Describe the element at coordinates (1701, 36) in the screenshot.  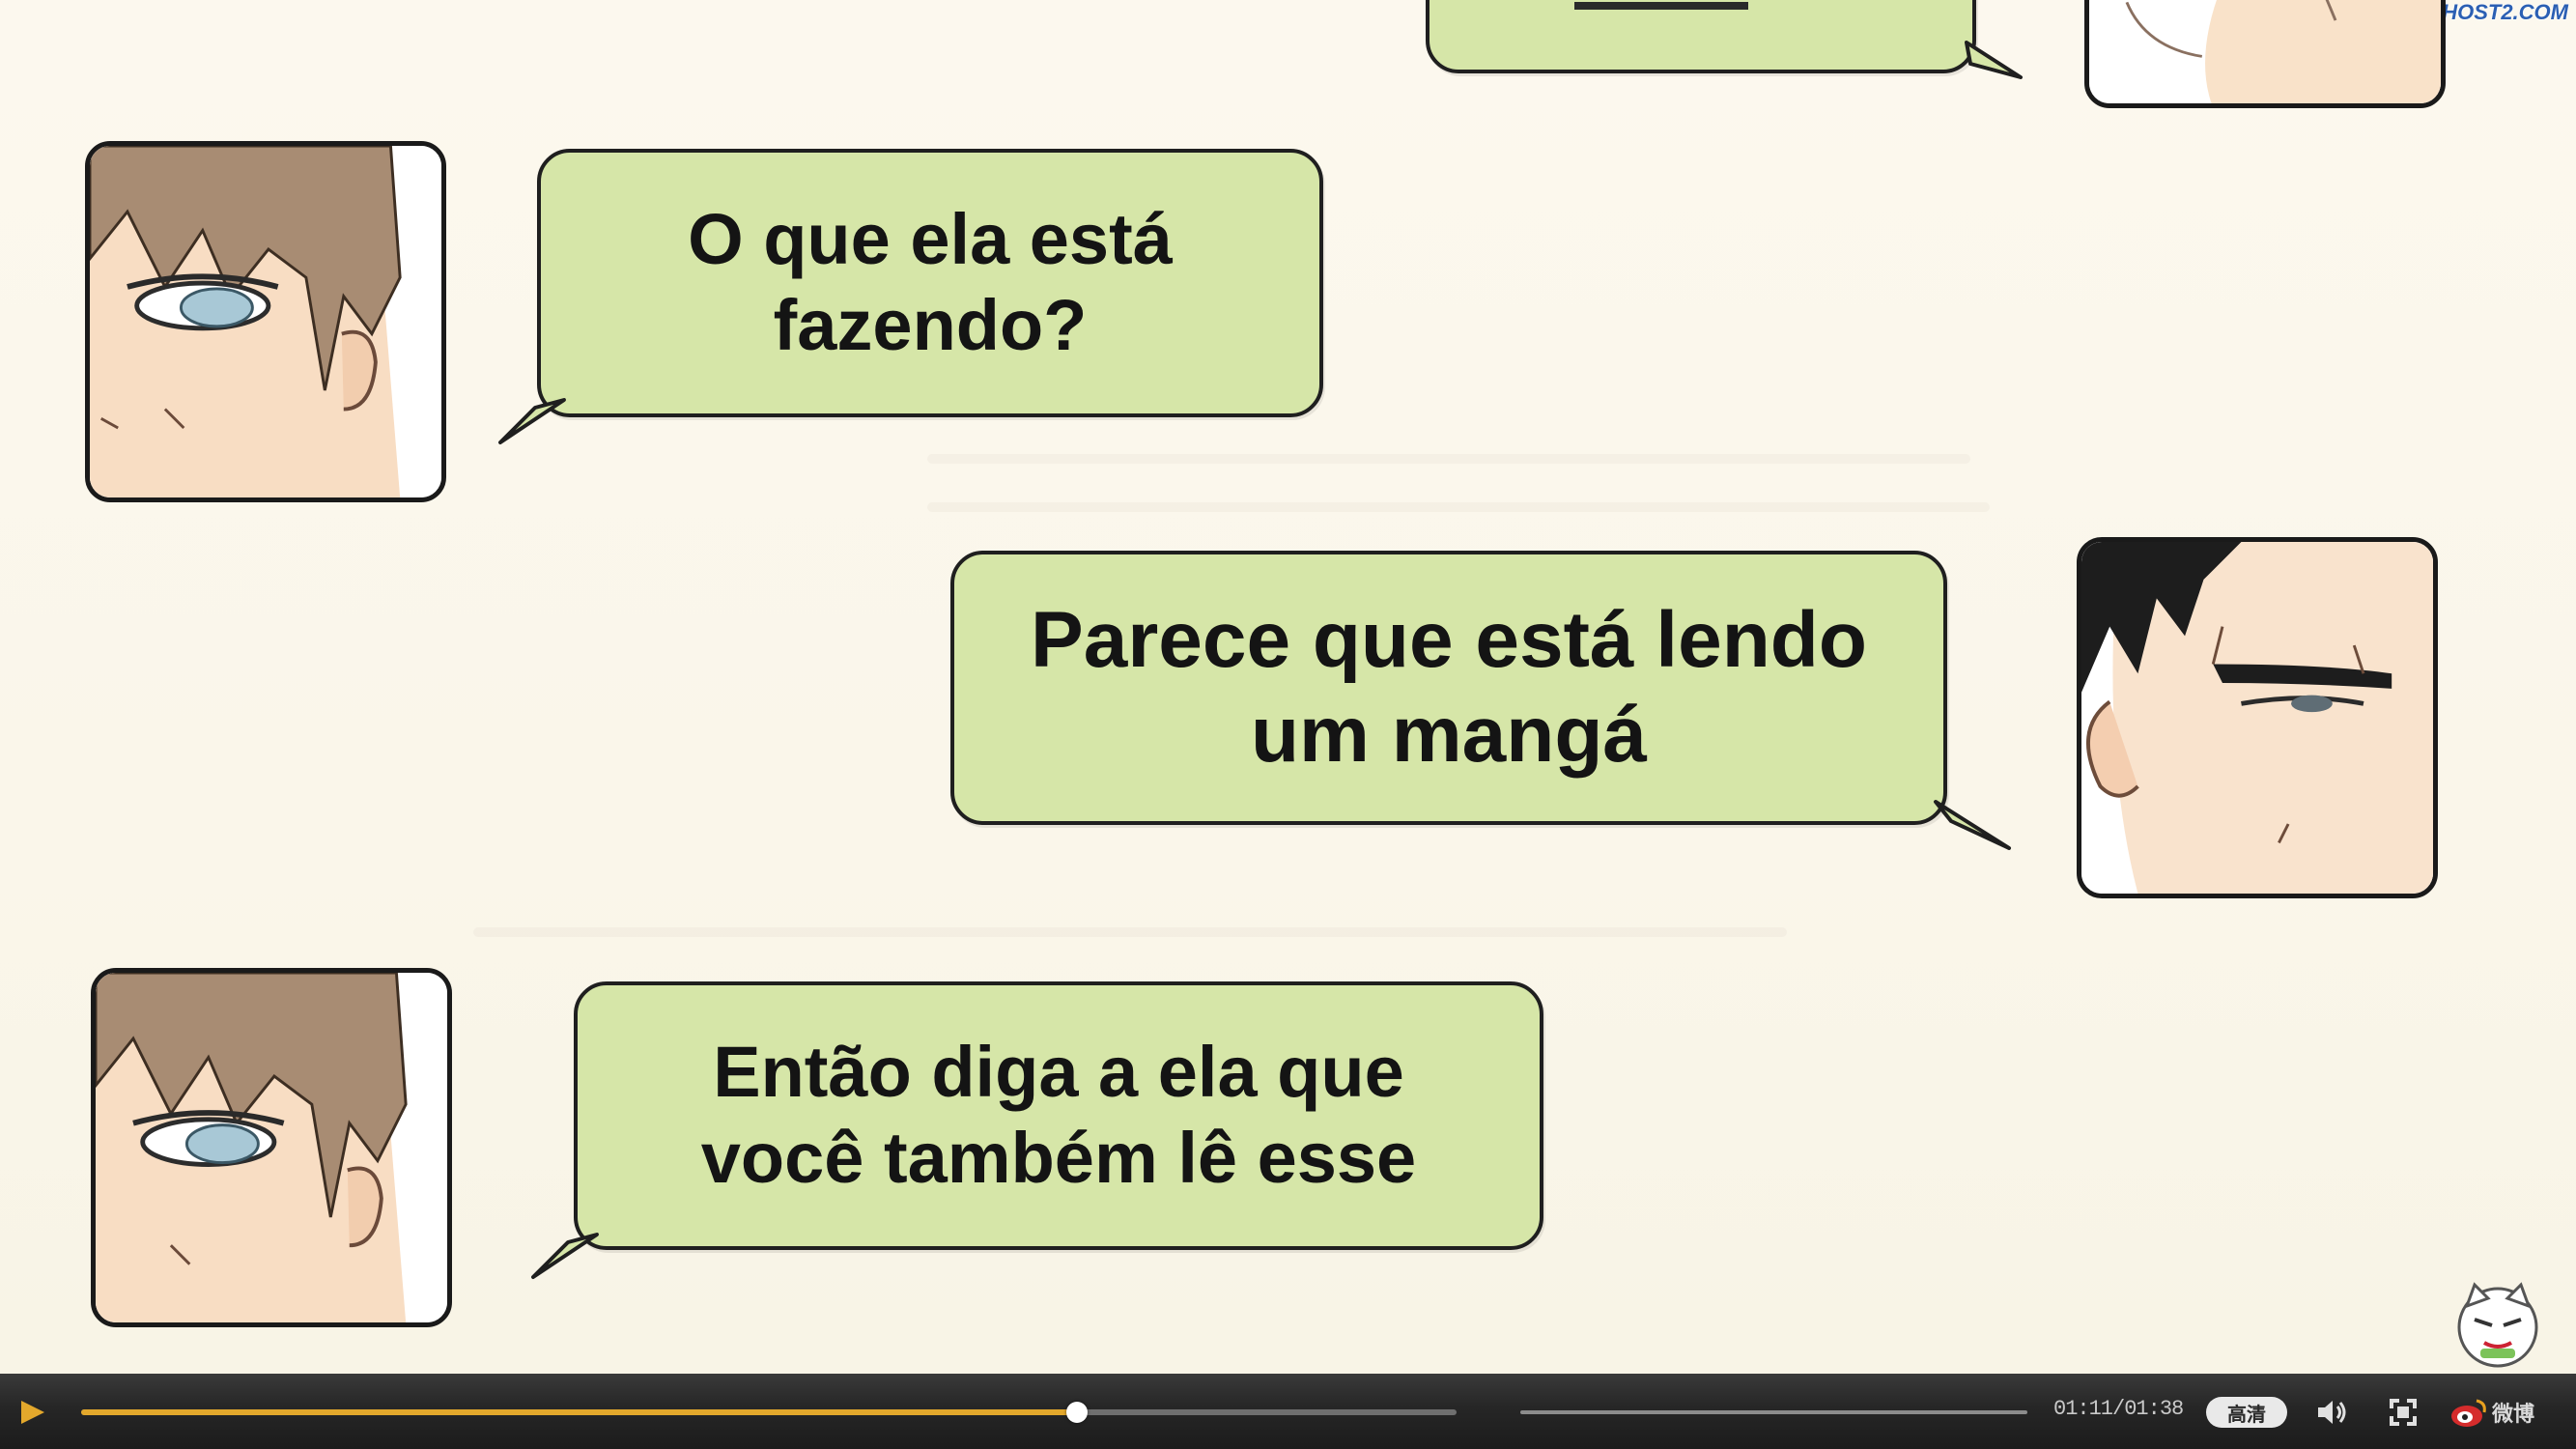
I see `speech-bubble-top-partial` at that location.